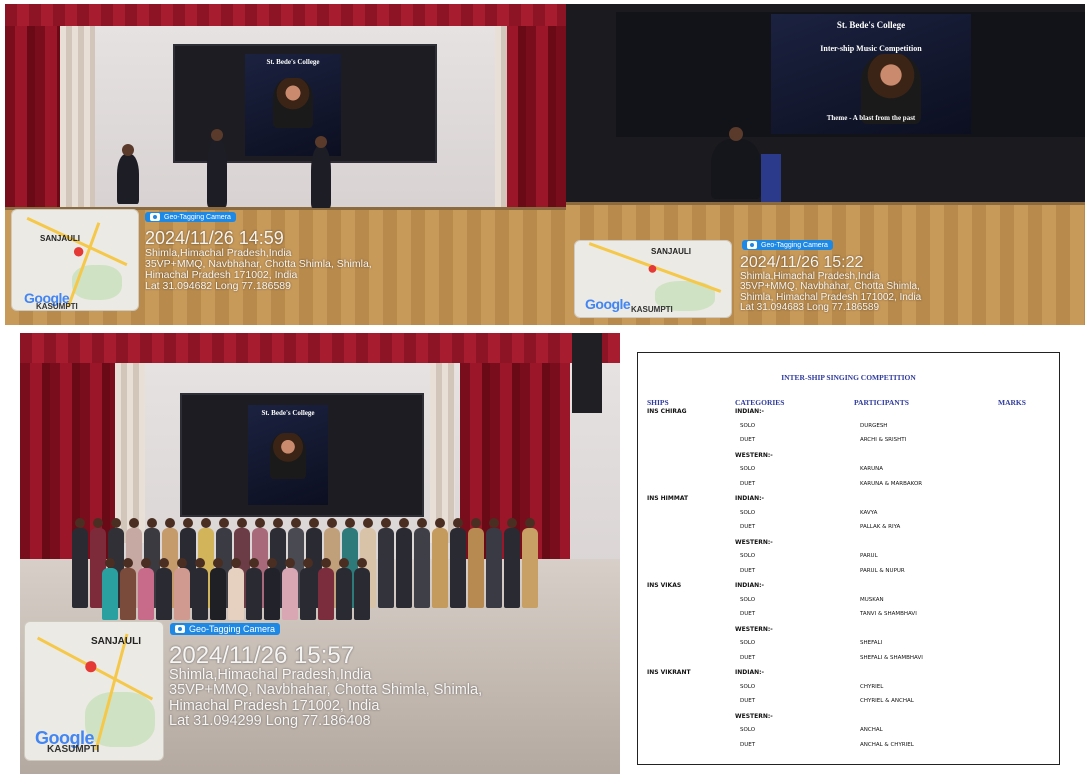 The height and width of the screenshot is (774, 1085). I want to click on poster-event: Inter-ship Music Competition, so click(871, 48).